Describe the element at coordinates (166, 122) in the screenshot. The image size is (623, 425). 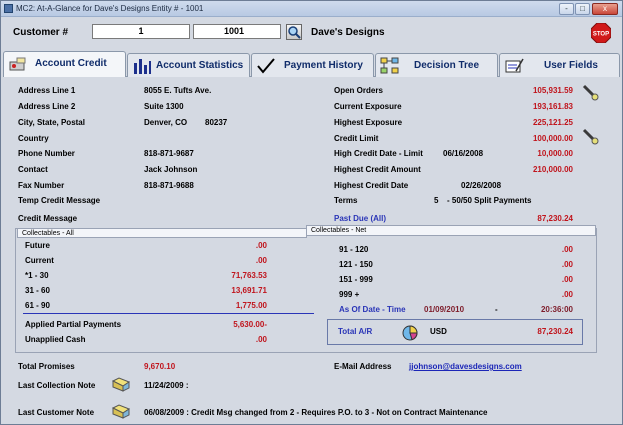
I see `city-value: Denver, CO` at that location.